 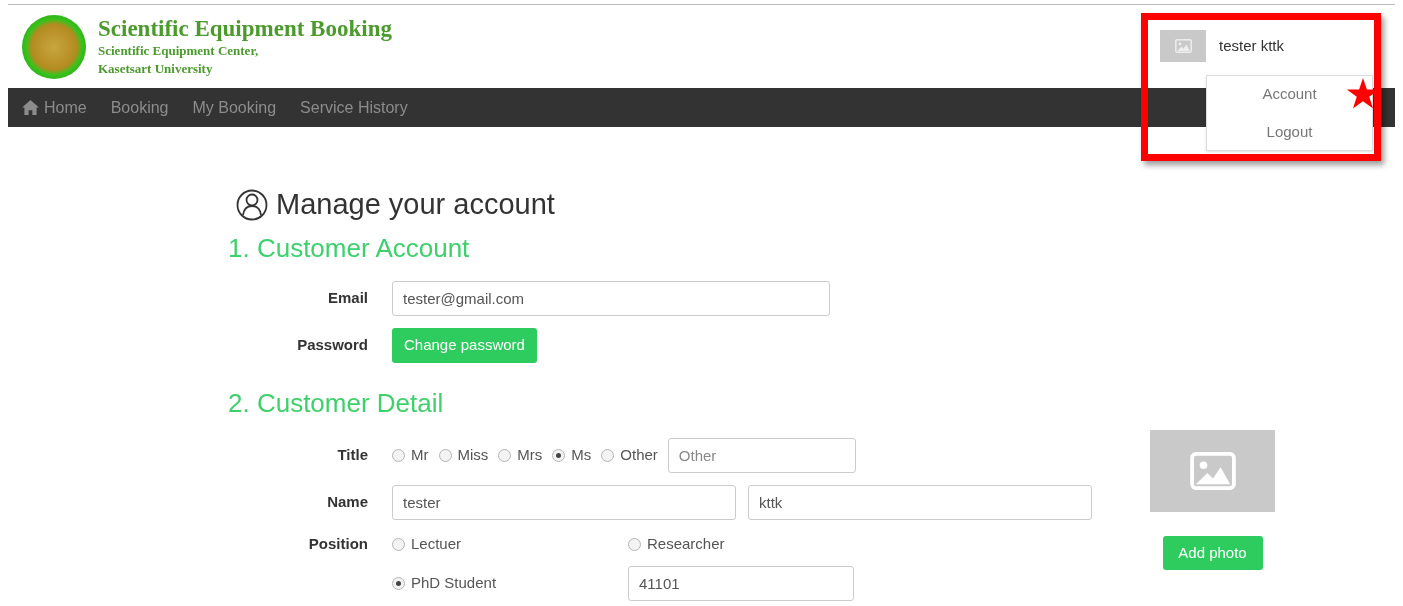 What do you see at coordinates (686, 544) in the screenshot?
I see `radio-label: Researcher` at bounding box center [686, 544].